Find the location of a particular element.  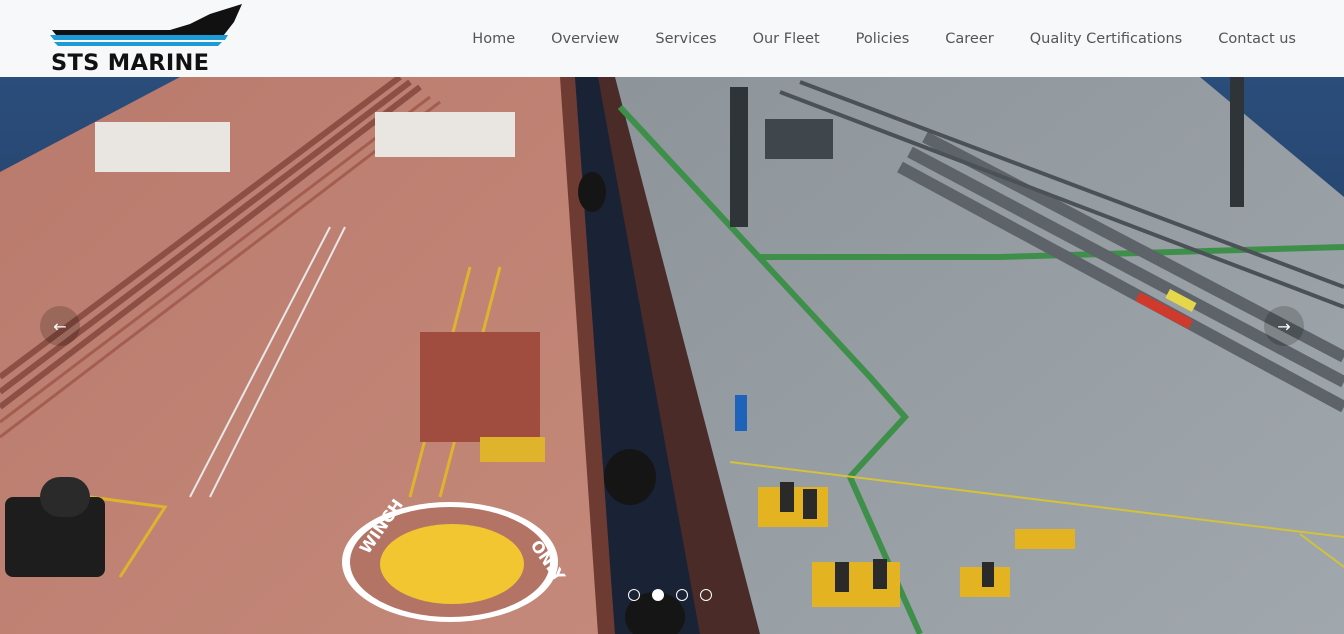

slider-next-button: → is located at coordinates (1284, 326).